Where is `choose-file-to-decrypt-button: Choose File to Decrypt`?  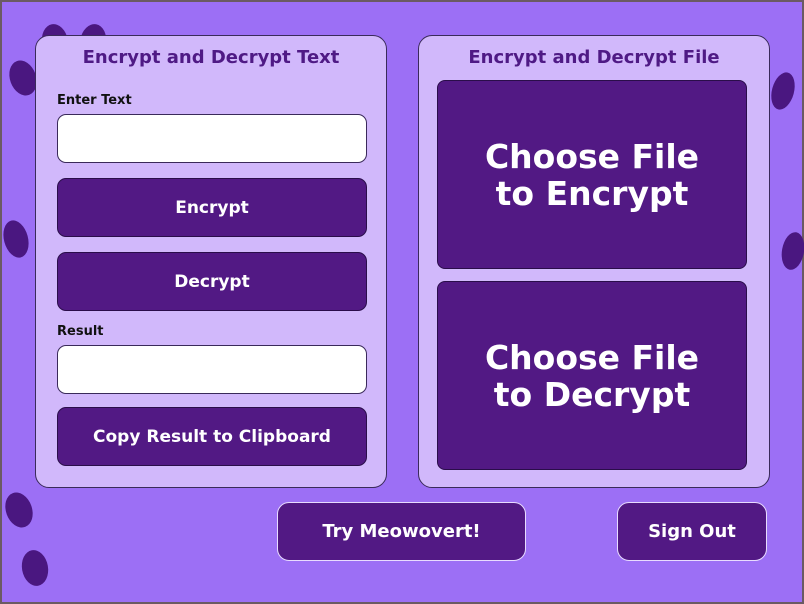
choose-file-to-decrypt-button: Choose File to Decrypt is located at coordinates (592, 375).